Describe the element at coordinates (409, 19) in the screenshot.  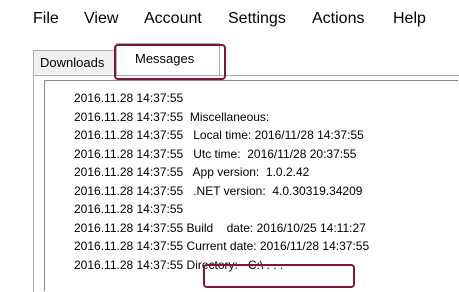
I see `menu-help: Help` at that location.